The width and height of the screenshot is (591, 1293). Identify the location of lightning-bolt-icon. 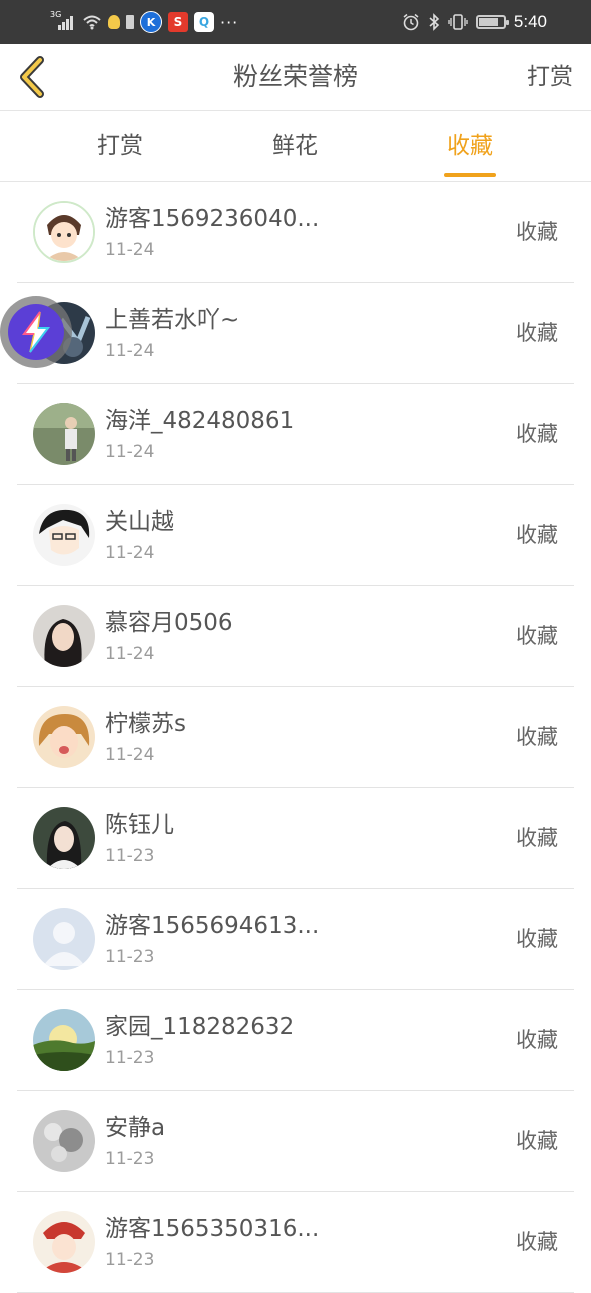
(36, 332).